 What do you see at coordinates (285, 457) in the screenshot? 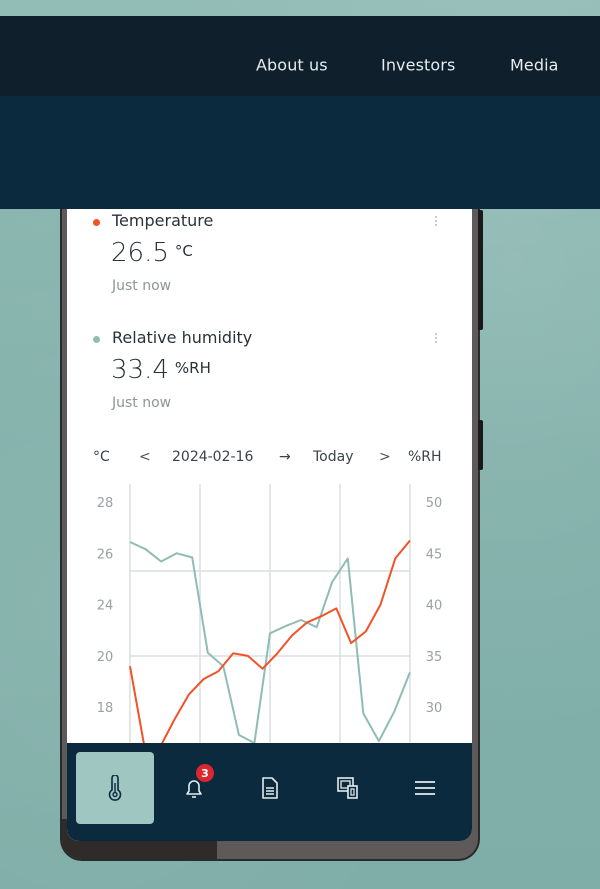
I see `arrow-right-icon: →` at bounding box center [285, 457].